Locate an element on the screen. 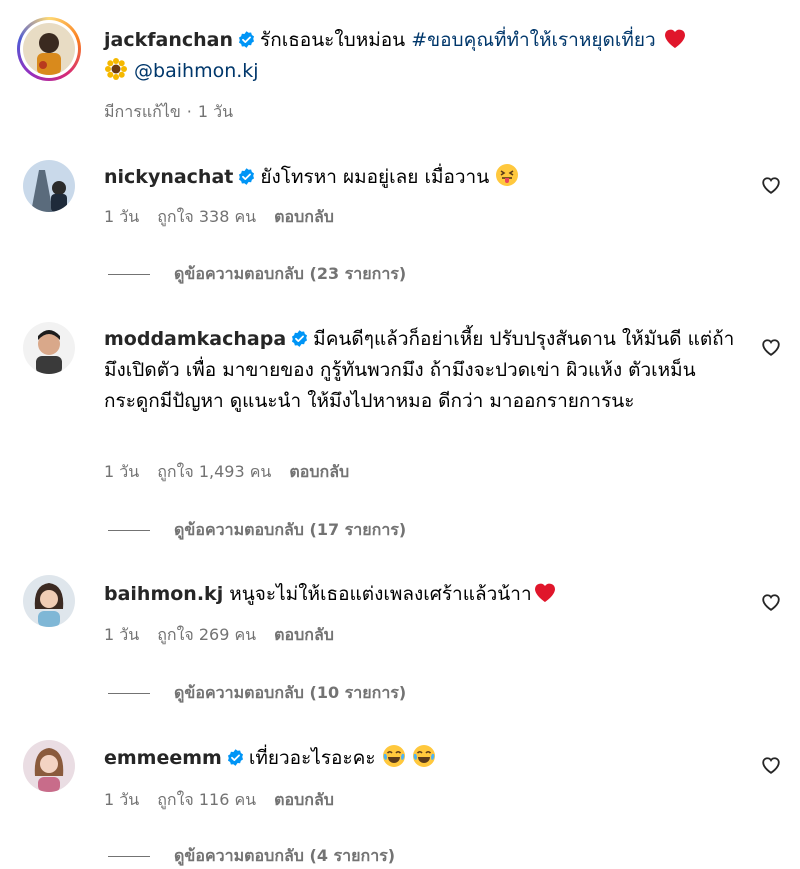 The image size is (800, 869). comment-username: baihmon.kj is located at coordinates (163, 594).